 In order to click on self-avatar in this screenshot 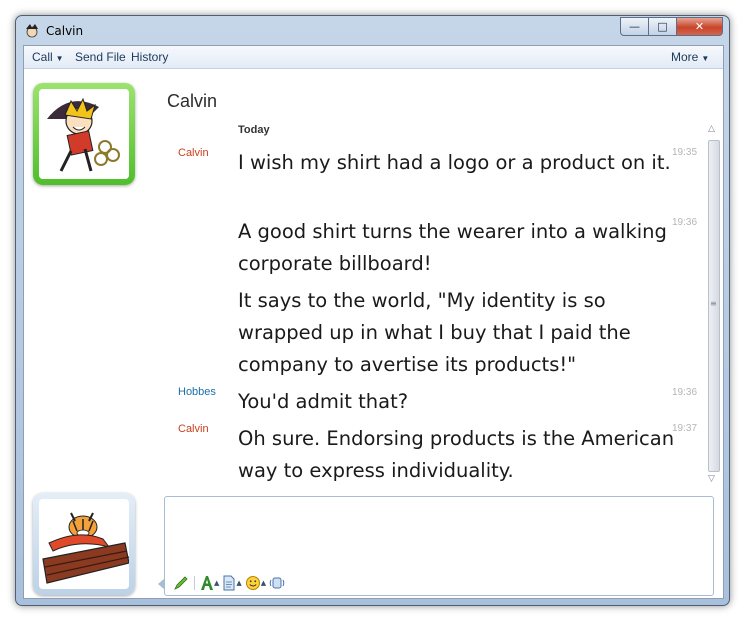, I will do `click(84, 544)`.